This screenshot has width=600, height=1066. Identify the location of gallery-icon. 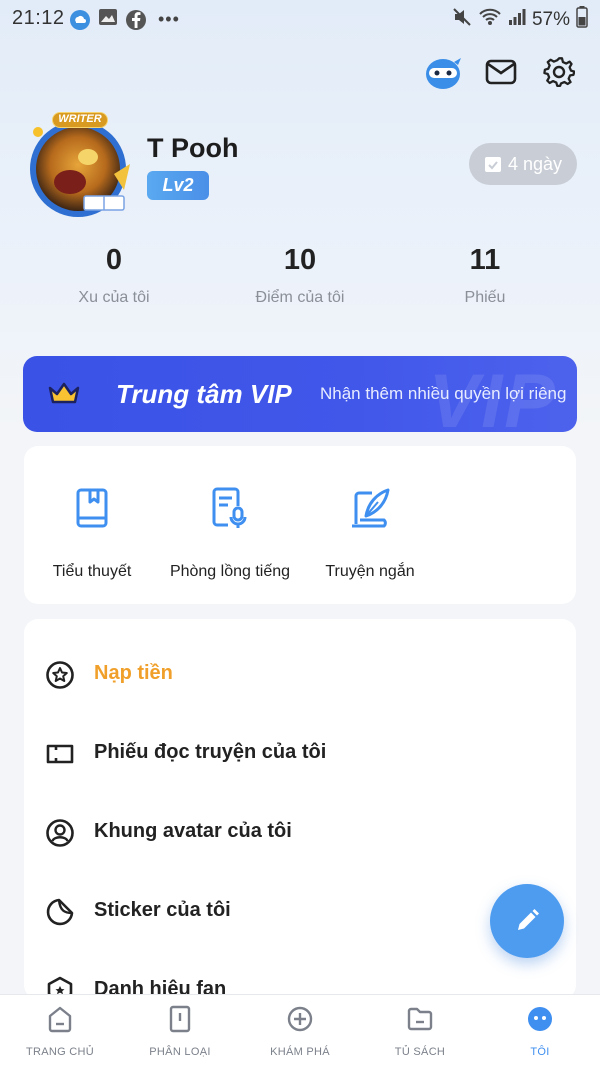
(108, 19).